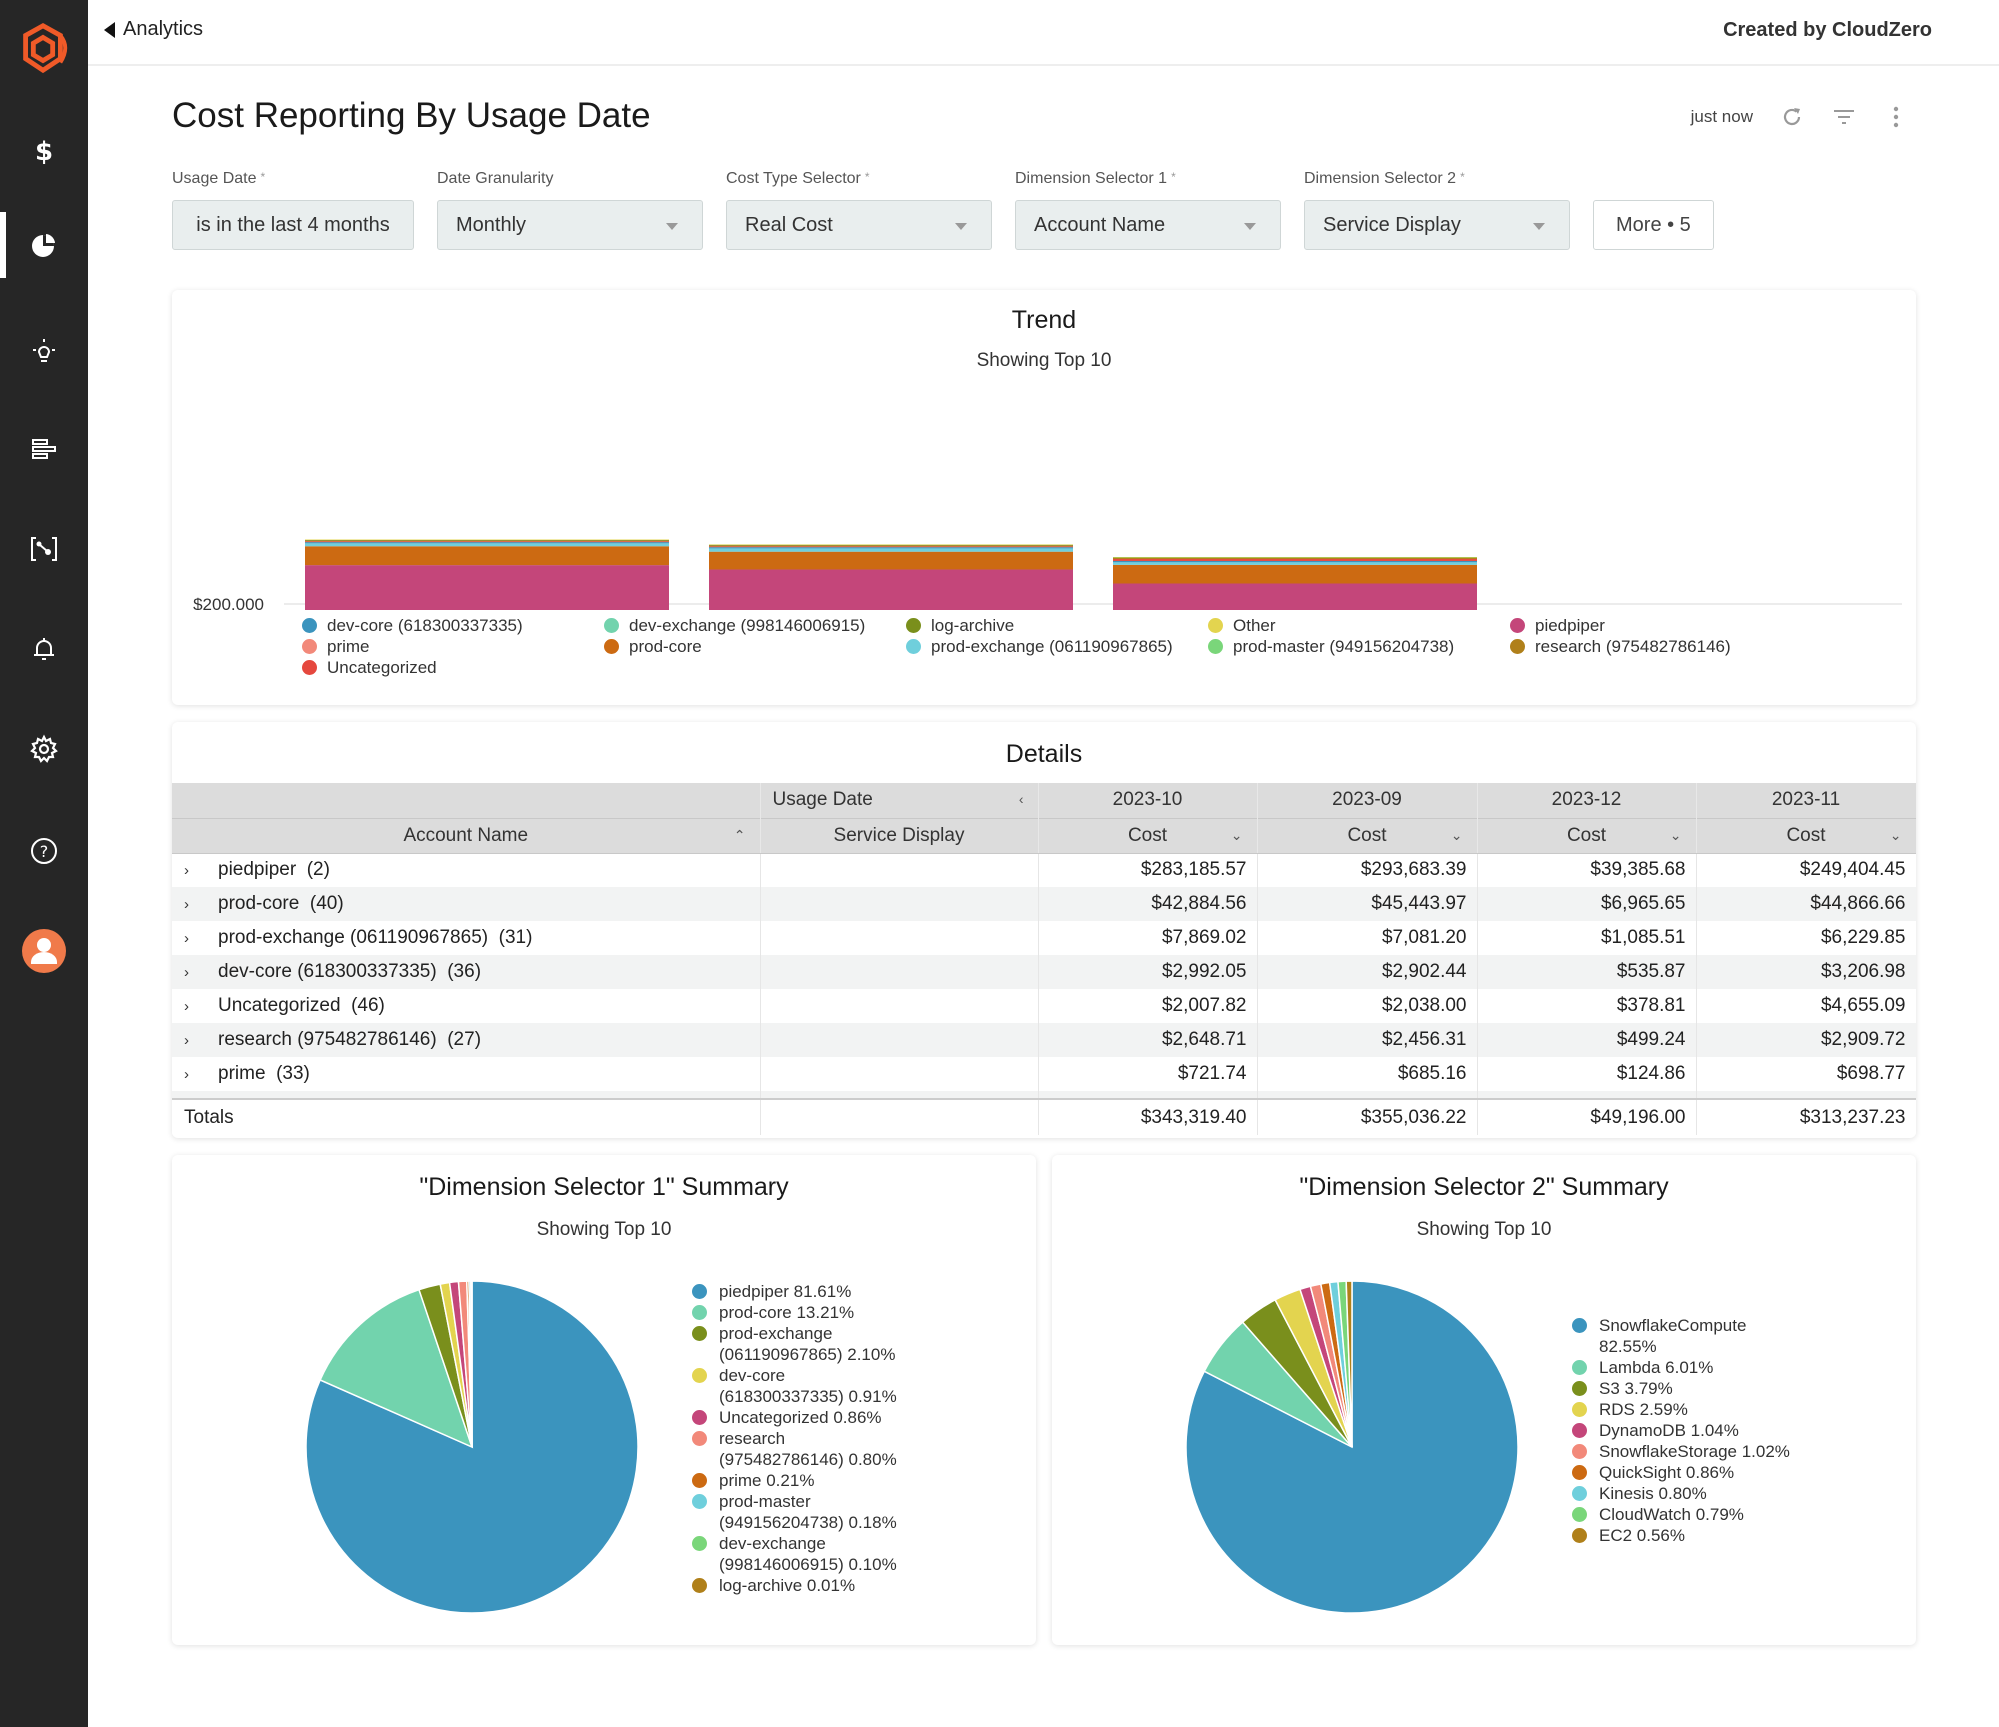  Describe the element at coordinates (1792, 117) in the screenshot. I see `refresh-icon` at that location.